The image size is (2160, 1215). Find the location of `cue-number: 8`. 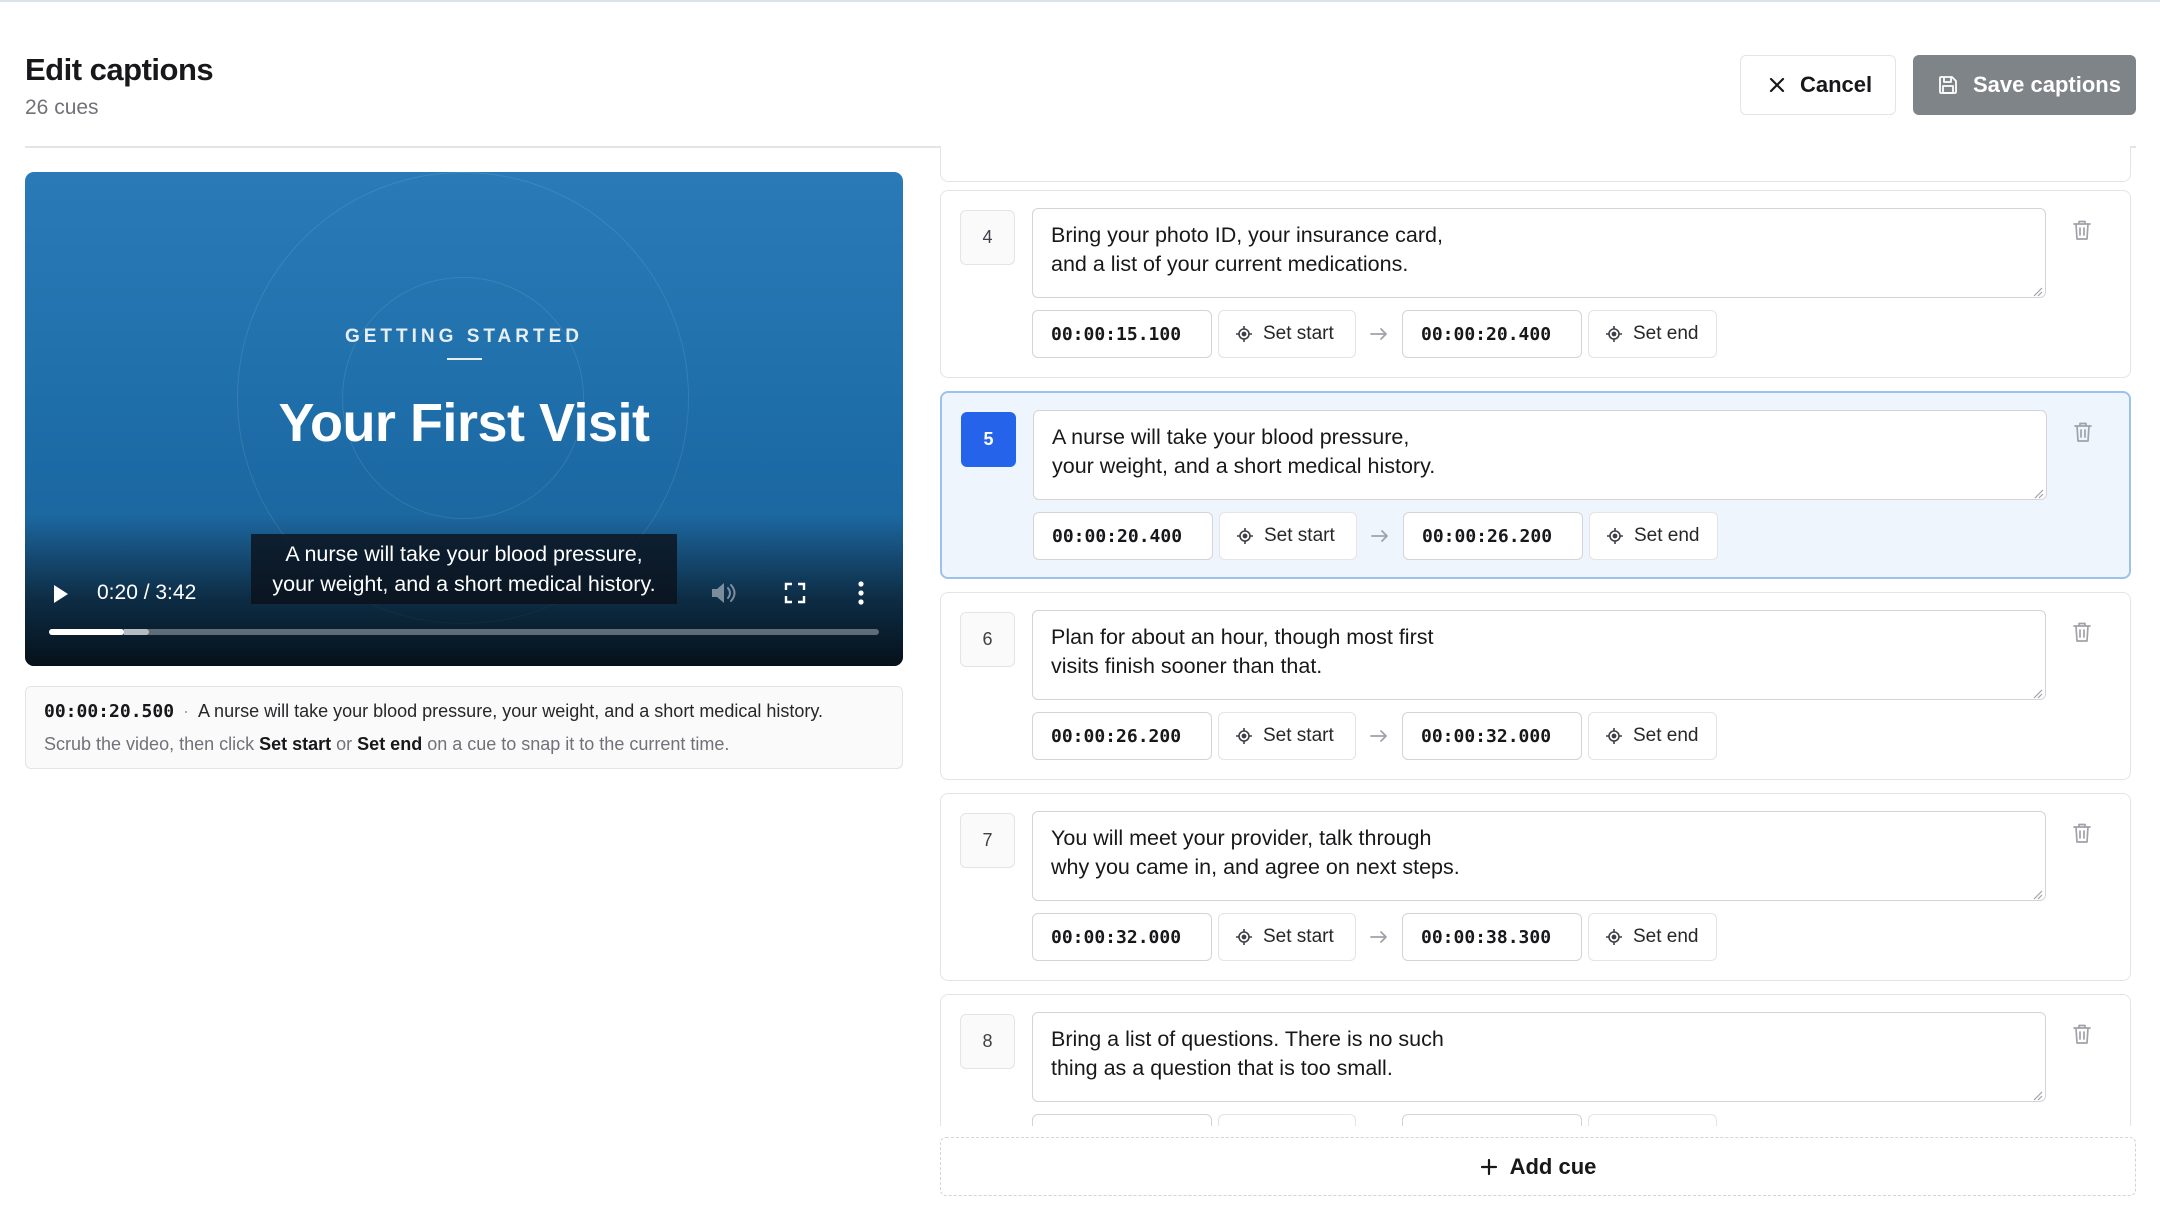

cue-number: 8 is located at coordinates (987, 1041).